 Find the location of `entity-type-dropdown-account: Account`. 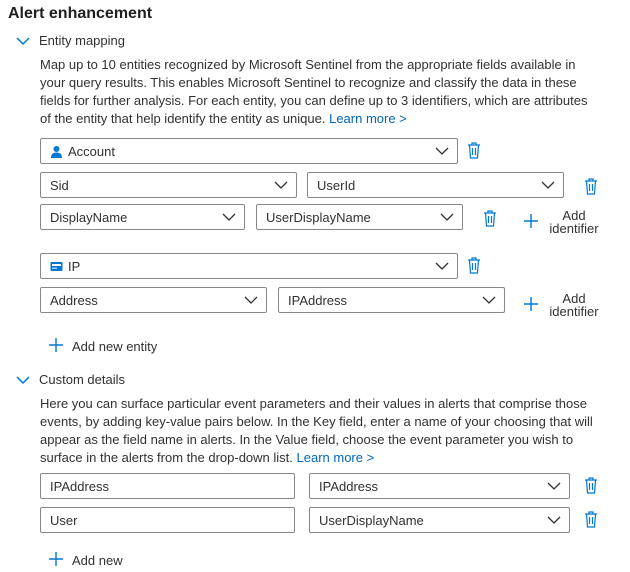

entity-type-dropdown-account: Account is located at coordinates (249, 151).